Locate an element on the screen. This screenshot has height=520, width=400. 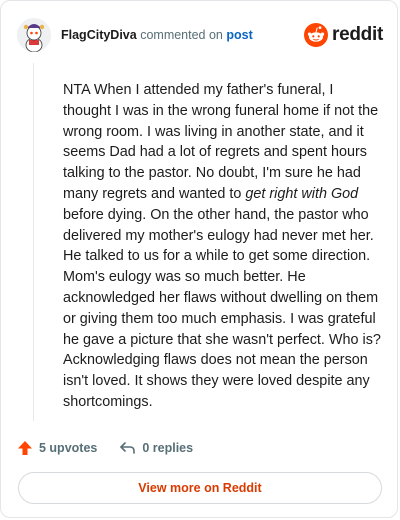
reply-count: 0 replies is located at coordinates (168, 448).